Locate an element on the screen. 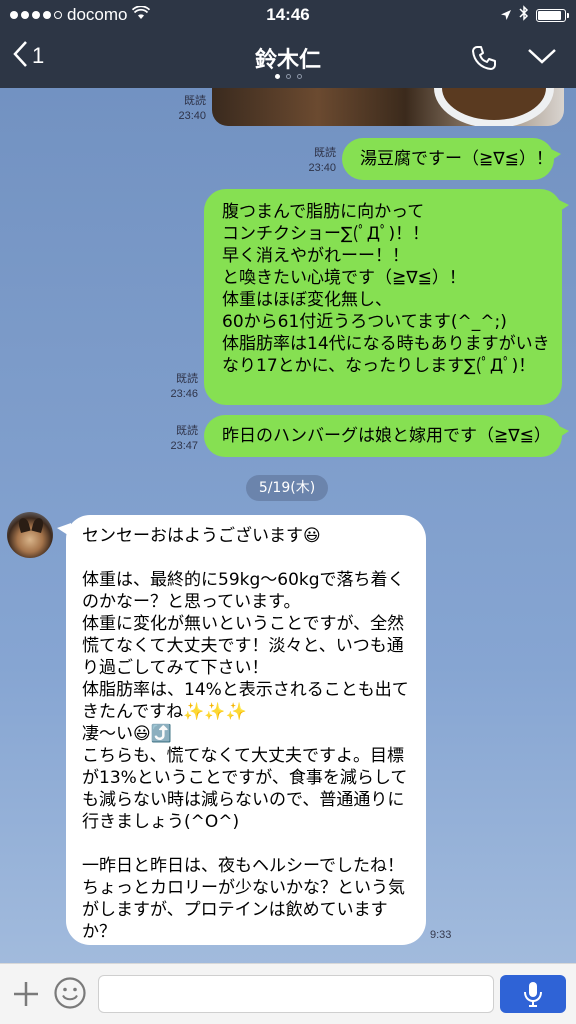 The image size is (576, 1024). message-meta: 既読 23:46 is located at coordinates (180, 387).